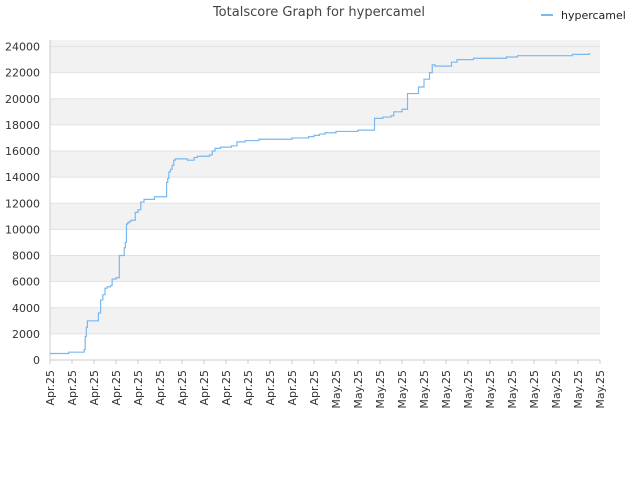  What do you see at coordinates (22, 177) in the screenshot?
I see `y-tick-label: 14000` at bounding box center [22, 177].